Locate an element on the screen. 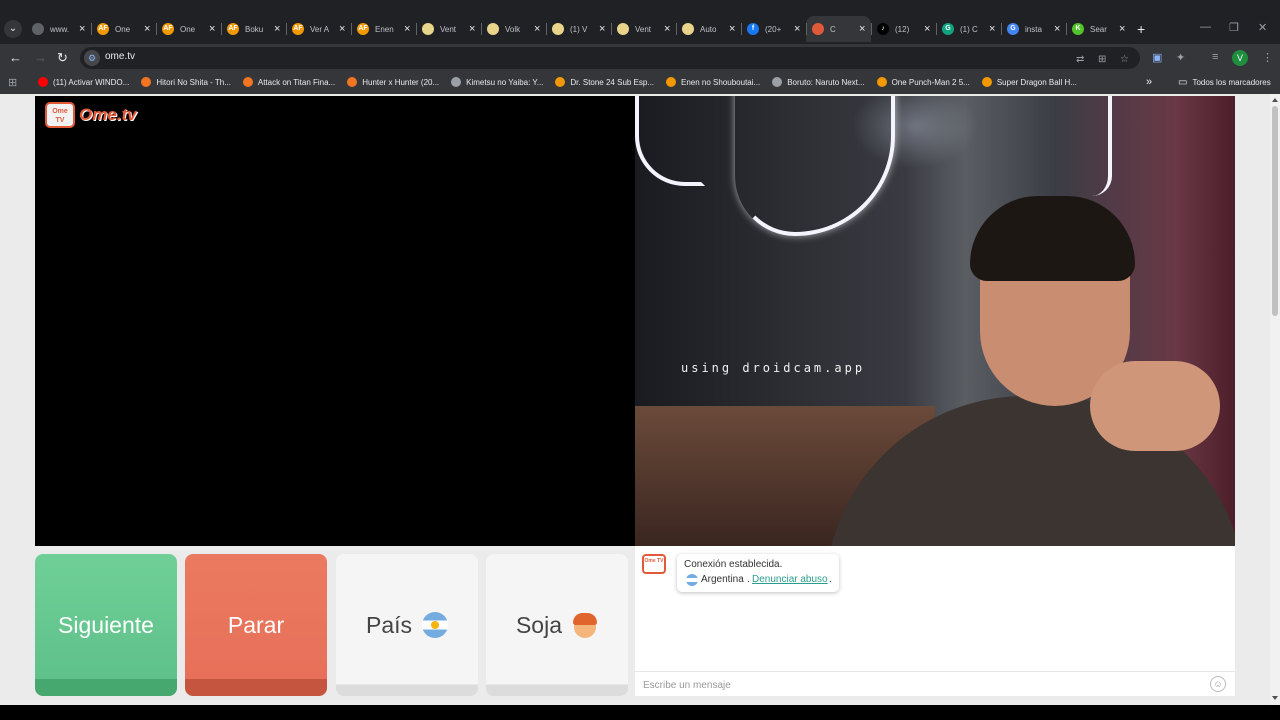 This screenshot has width=1280, height=720. back-icon: ← is located at coordinates (15, 58).